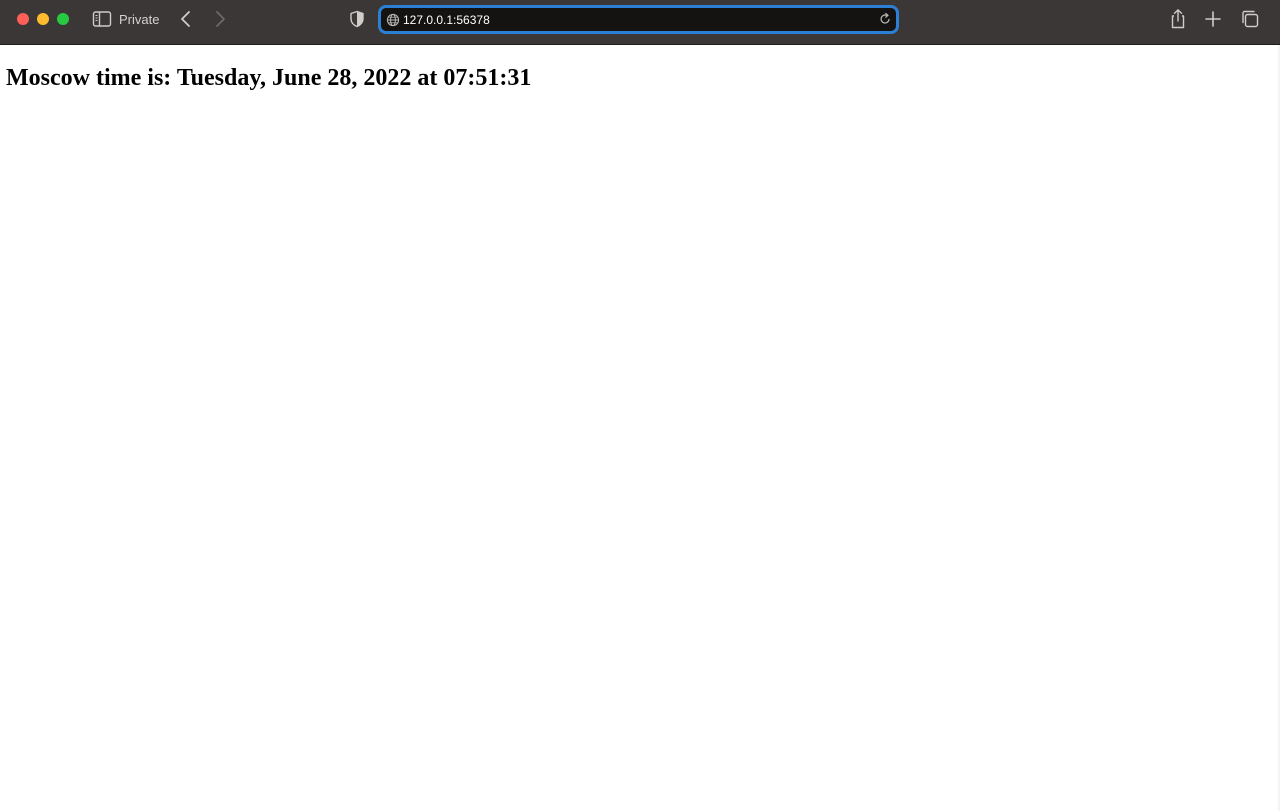 The width and height of the screenshot is (1280, 811). What do you see at coordinates (1213, 19) in the screenshot?
I see `plus-icon` at bounding box center [1213, 19].